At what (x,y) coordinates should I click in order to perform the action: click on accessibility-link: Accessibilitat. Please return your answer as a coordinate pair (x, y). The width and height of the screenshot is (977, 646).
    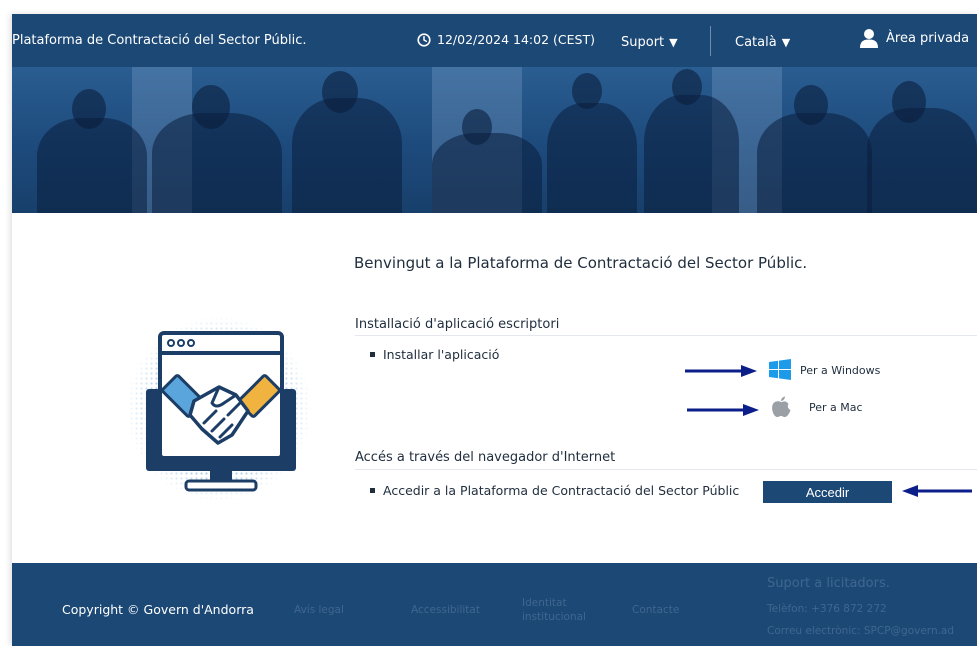
    Looking at the image, I should click on (445, 610).